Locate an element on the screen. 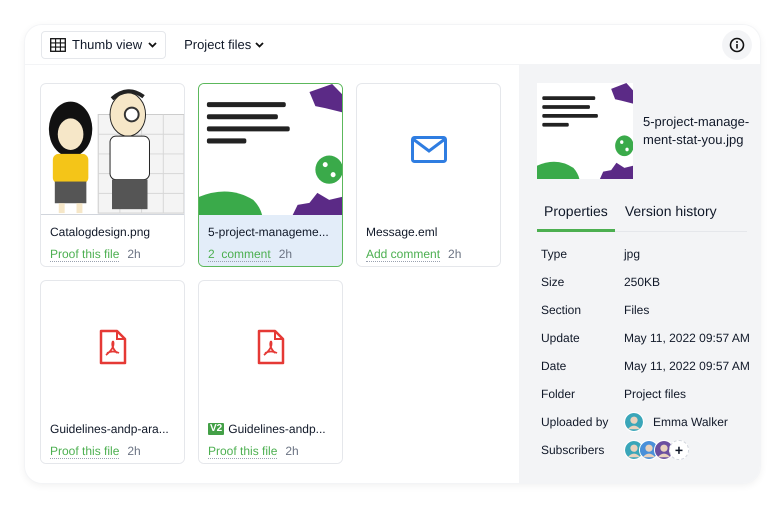  avatar-icon is located at coordinates (634, 422).